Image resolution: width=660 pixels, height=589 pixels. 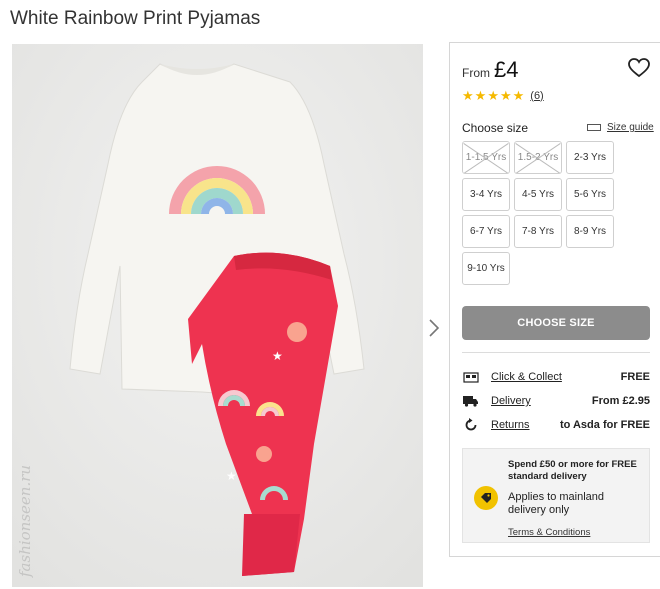 I want to click on rating-stars: ★ ★ ★ ★ ★ (6), so click(x=503, y=95).